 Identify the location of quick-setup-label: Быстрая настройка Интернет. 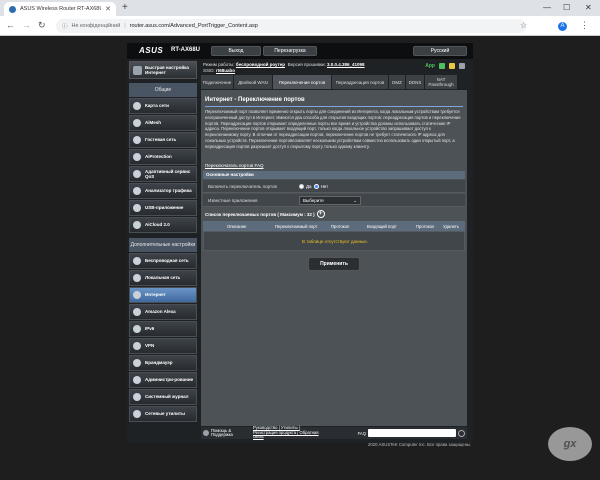
(167, 70).